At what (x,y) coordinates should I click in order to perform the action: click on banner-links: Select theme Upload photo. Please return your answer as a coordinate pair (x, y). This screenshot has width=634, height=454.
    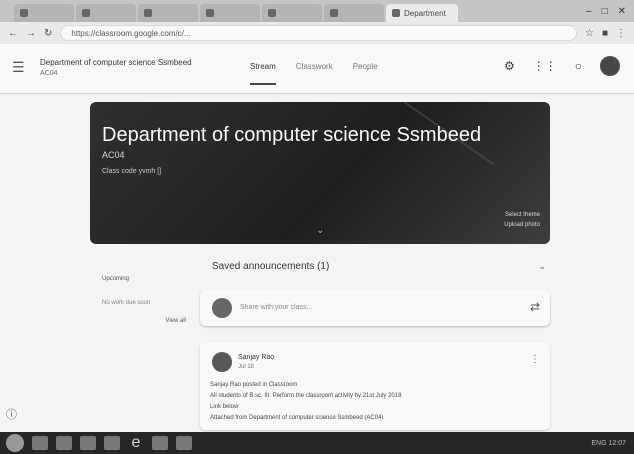
    Looking at the image, I should click on (522, 220).